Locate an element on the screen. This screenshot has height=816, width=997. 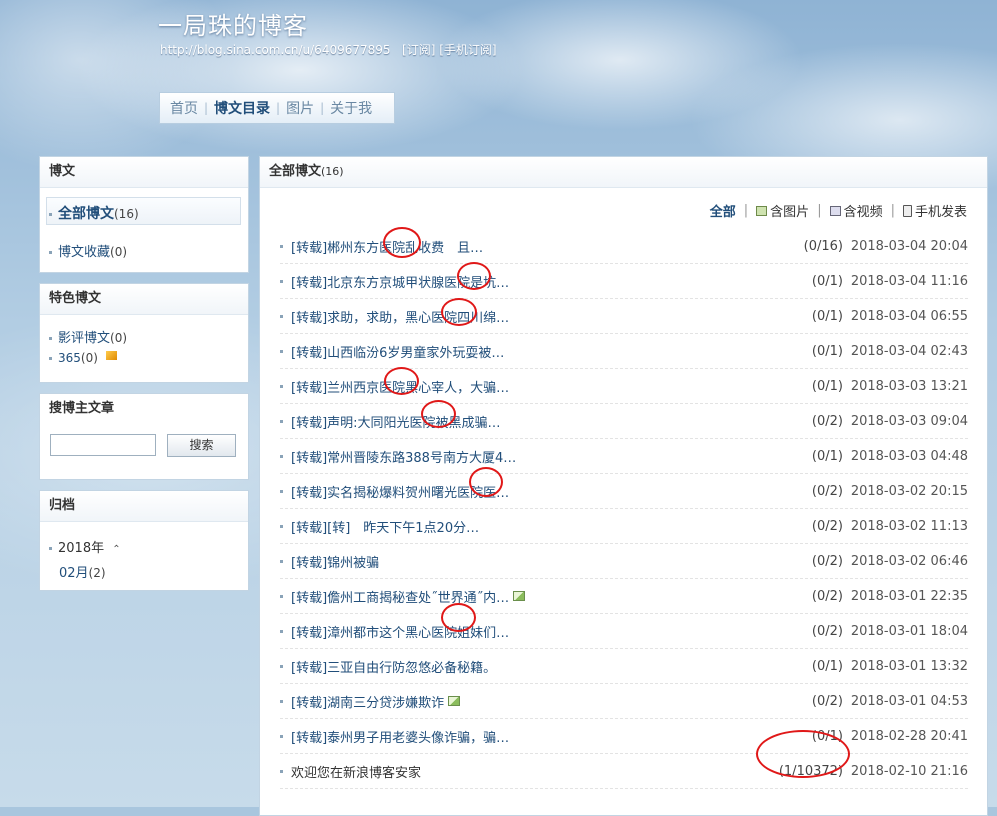
post-row: [转载]三亚自由行防忽悠必备秘籍。 (0/1) 2018-03-01 13:32 is located at coordinates (624, 666).